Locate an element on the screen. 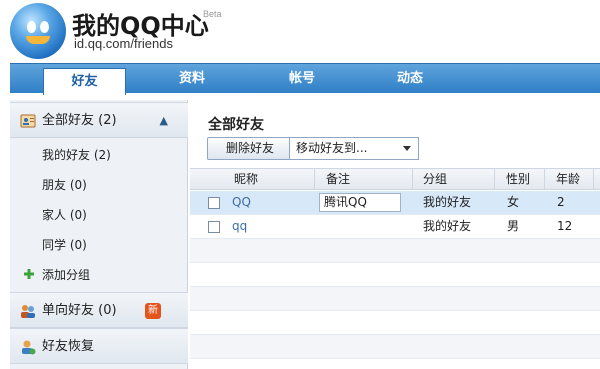 The width and height of the screenshot is (600, 369). cell-nick: QQ is located at coordinates (241, 202).